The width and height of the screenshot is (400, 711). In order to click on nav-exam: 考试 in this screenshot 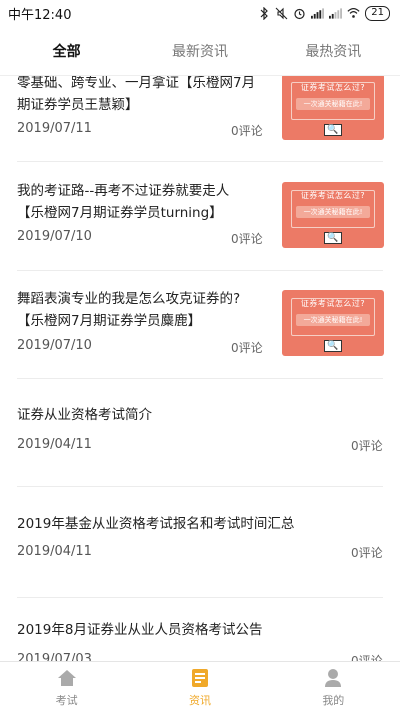, I will do `click(66, 686)`.